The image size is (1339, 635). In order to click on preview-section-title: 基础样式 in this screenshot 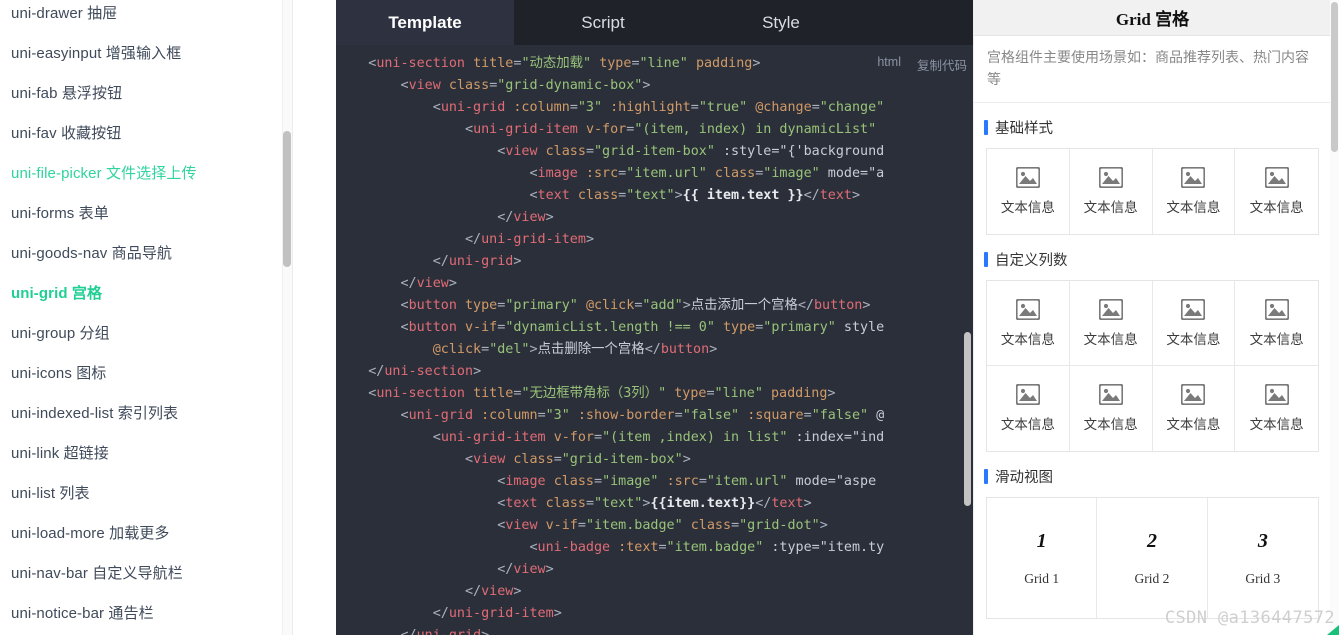, I will do `click(1152, 125)`.